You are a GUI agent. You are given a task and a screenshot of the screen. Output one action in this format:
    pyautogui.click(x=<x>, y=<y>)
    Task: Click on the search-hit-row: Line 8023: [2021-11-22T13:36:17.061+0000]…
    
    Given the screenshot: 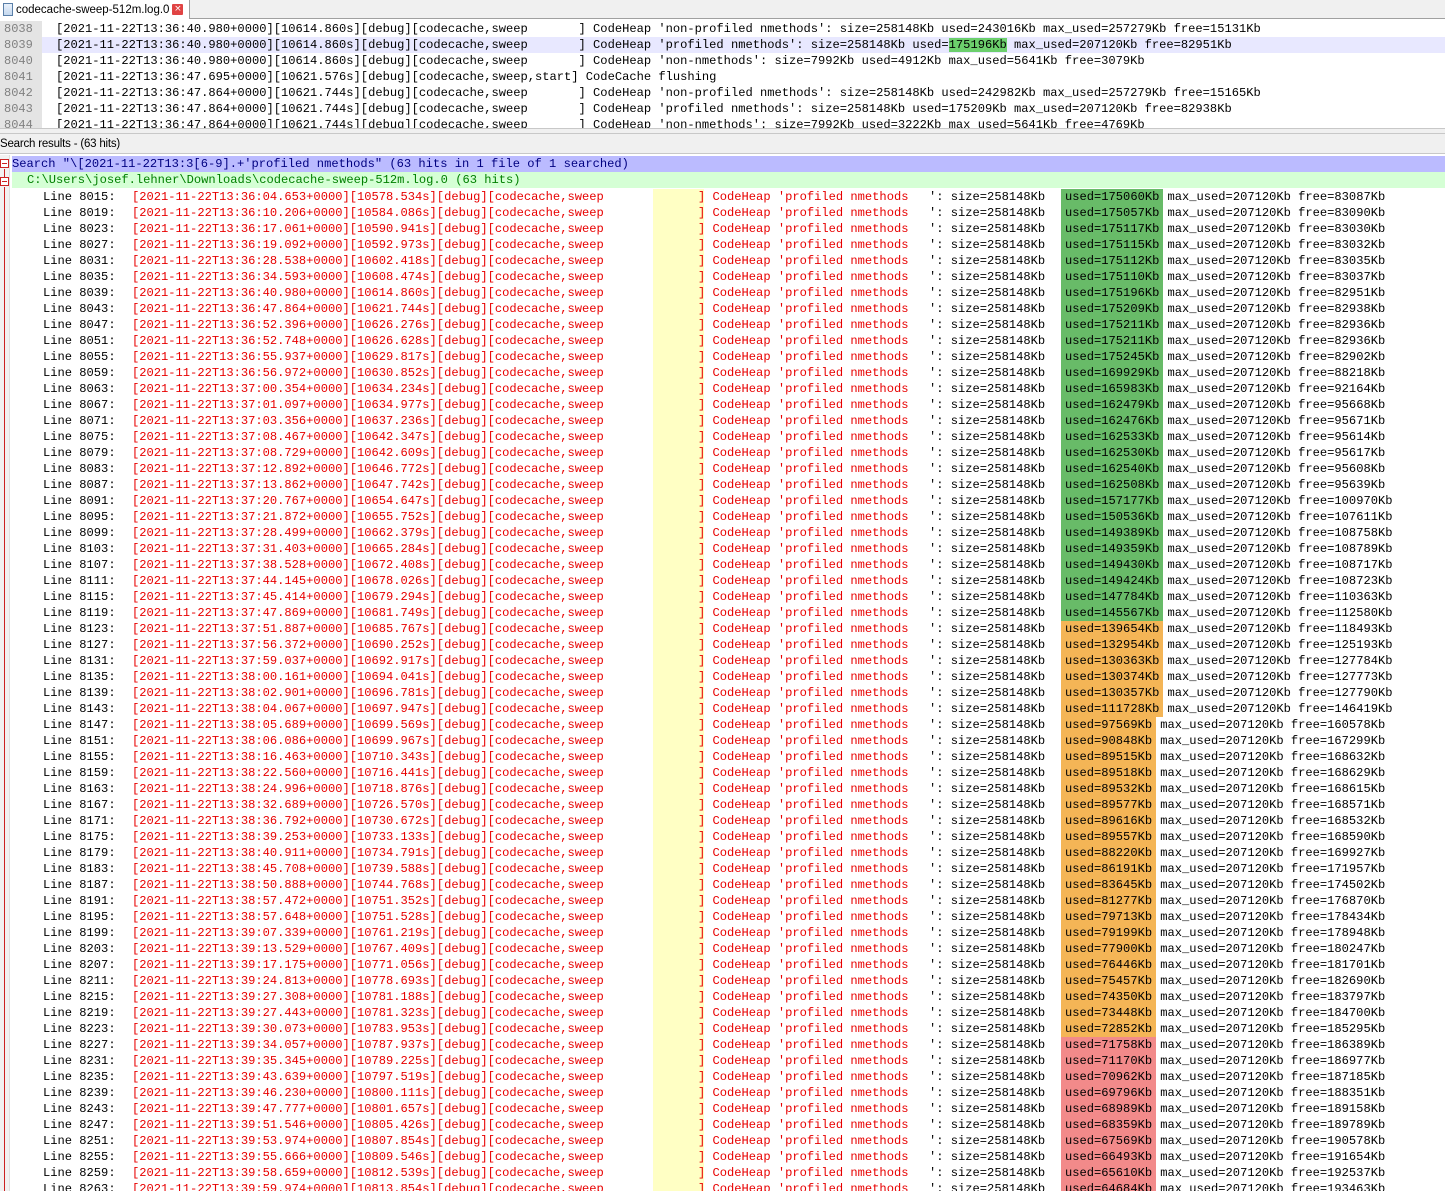 What is the action you would take?
    pyautogui.click(x=728, y=229)
    